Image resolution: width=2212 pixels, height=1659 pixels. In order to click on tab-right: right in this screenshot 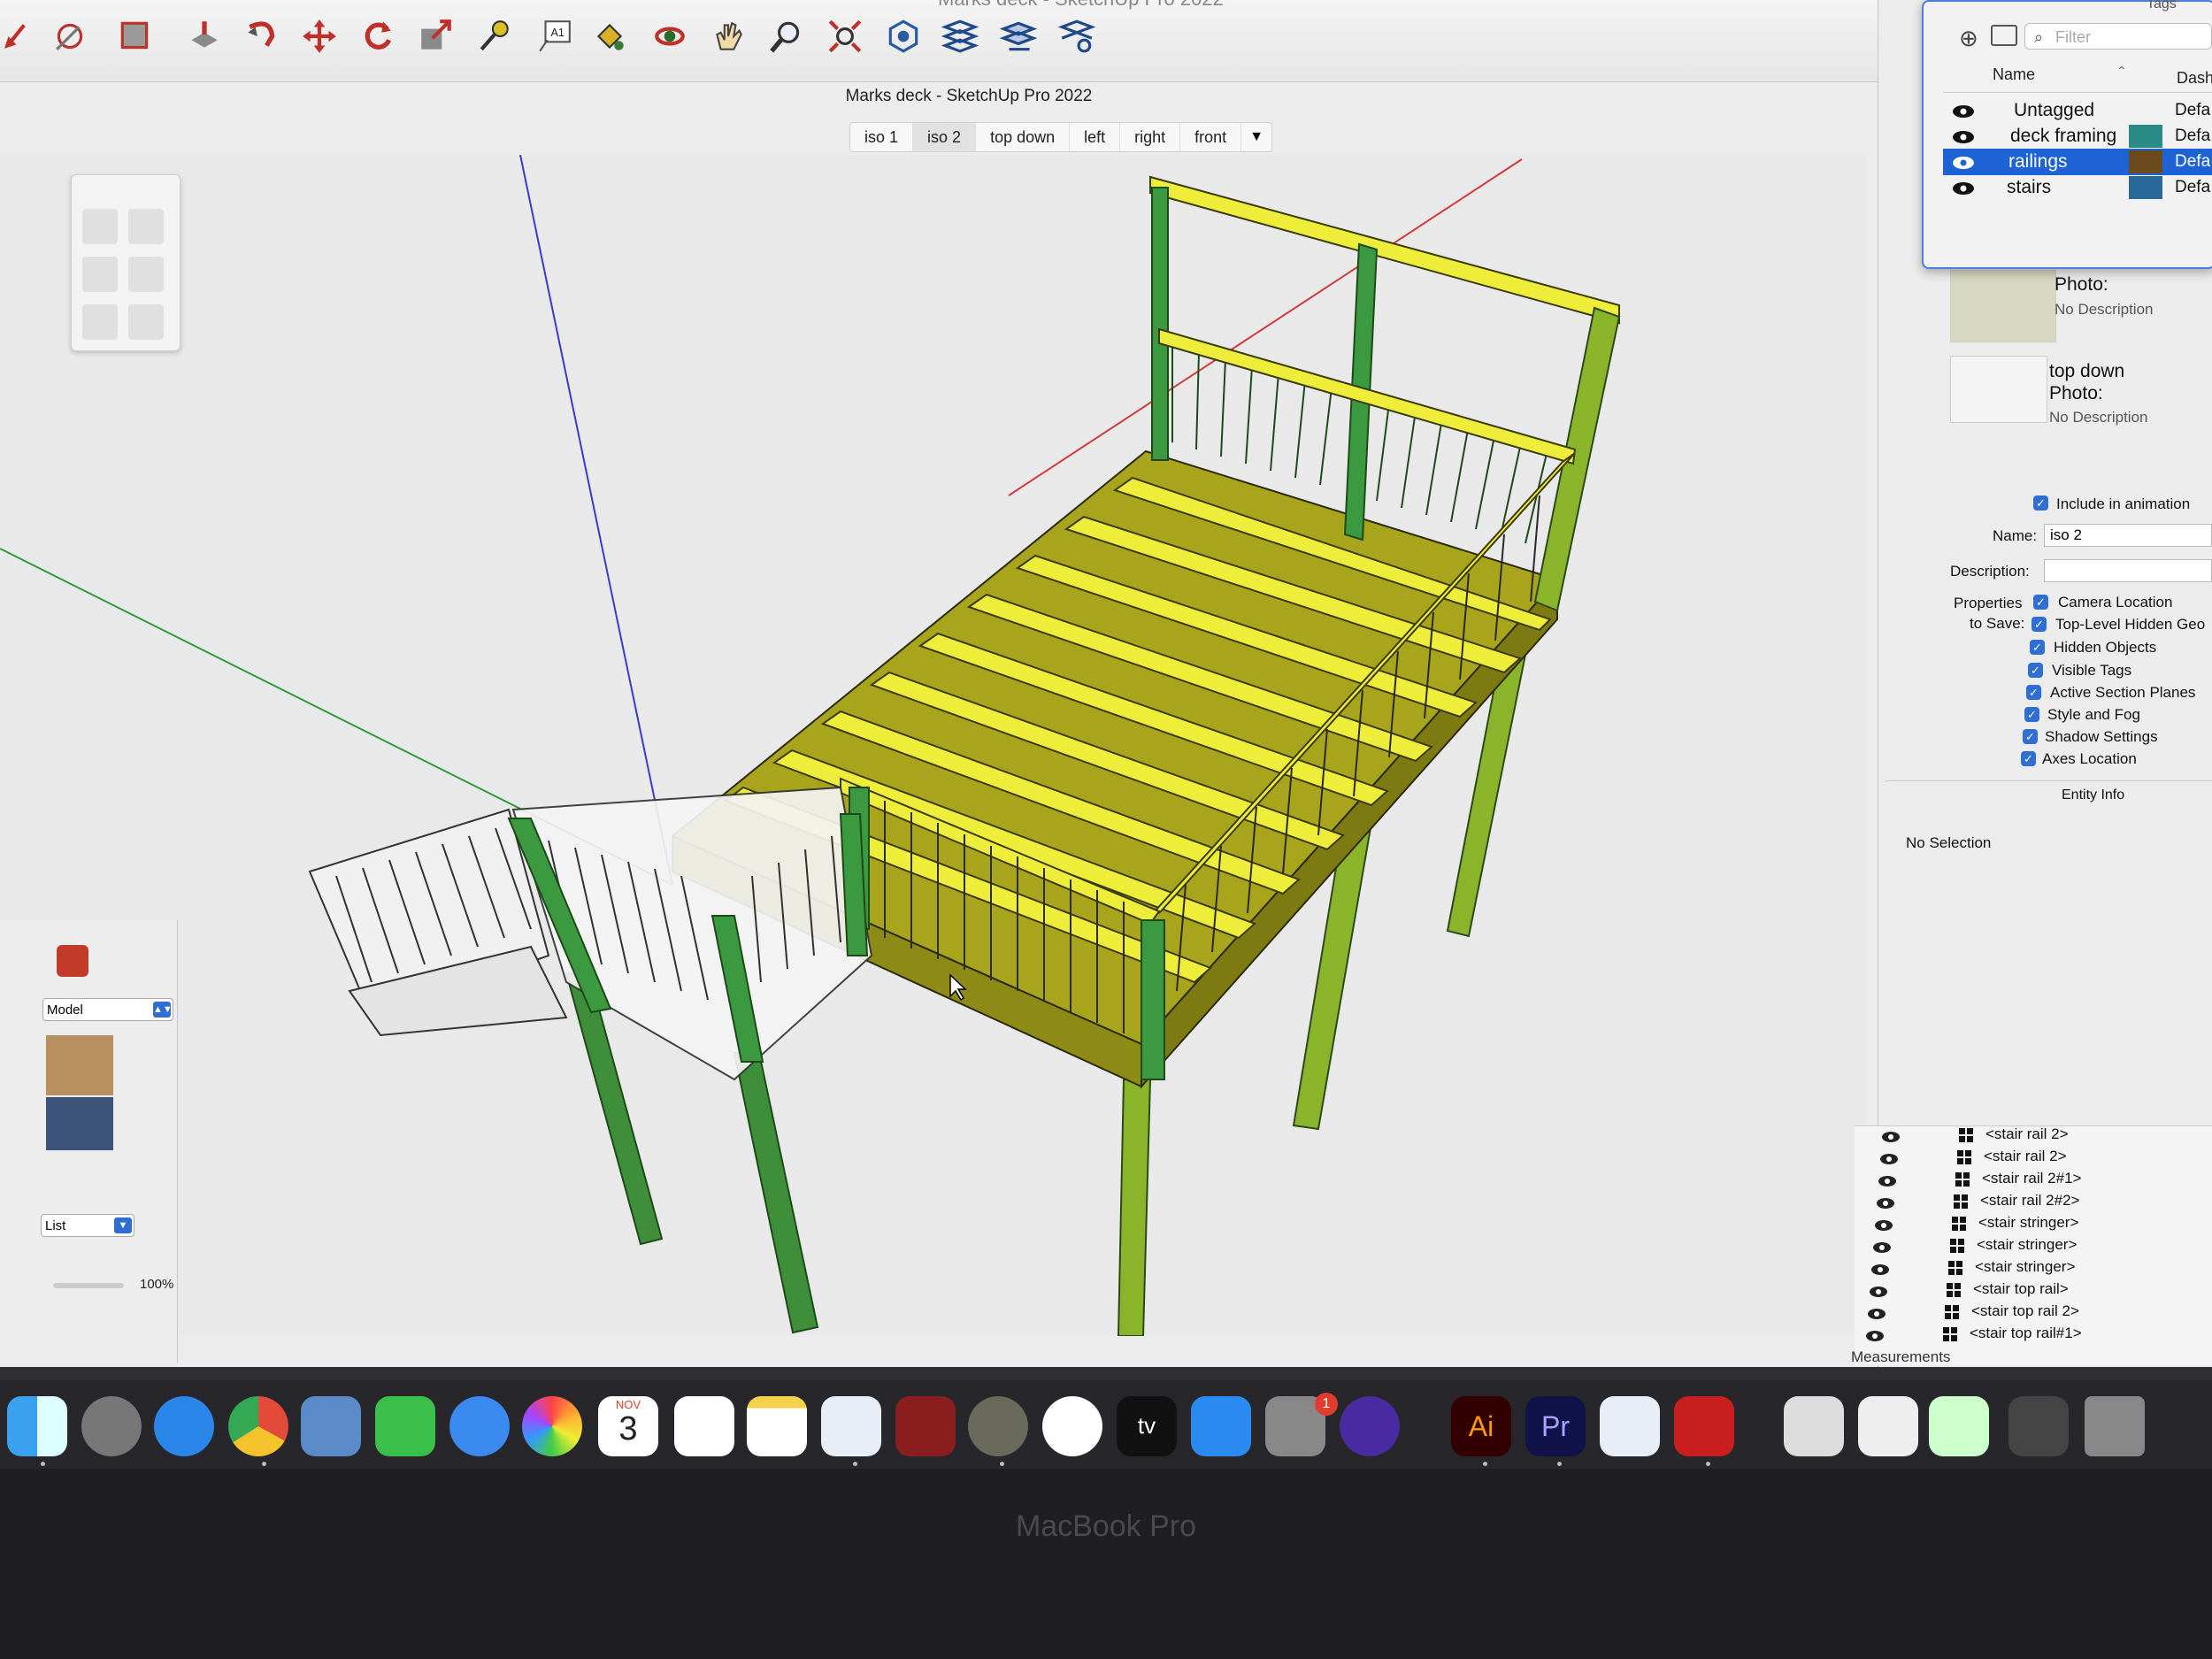, I will do `click(1151, 137)`.